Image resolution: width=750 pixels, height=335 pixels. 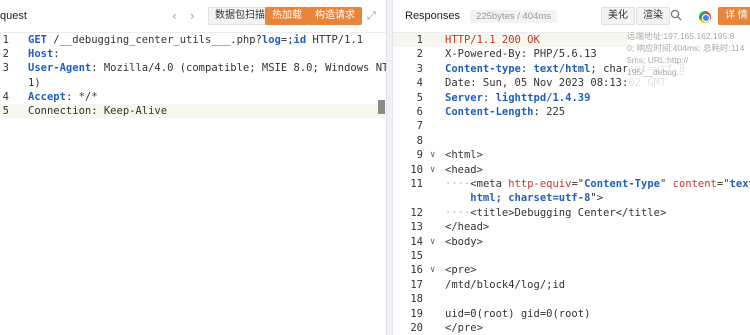 I want to click on code-token: Connection: Keep-Alive, so click(x=98, y=111).